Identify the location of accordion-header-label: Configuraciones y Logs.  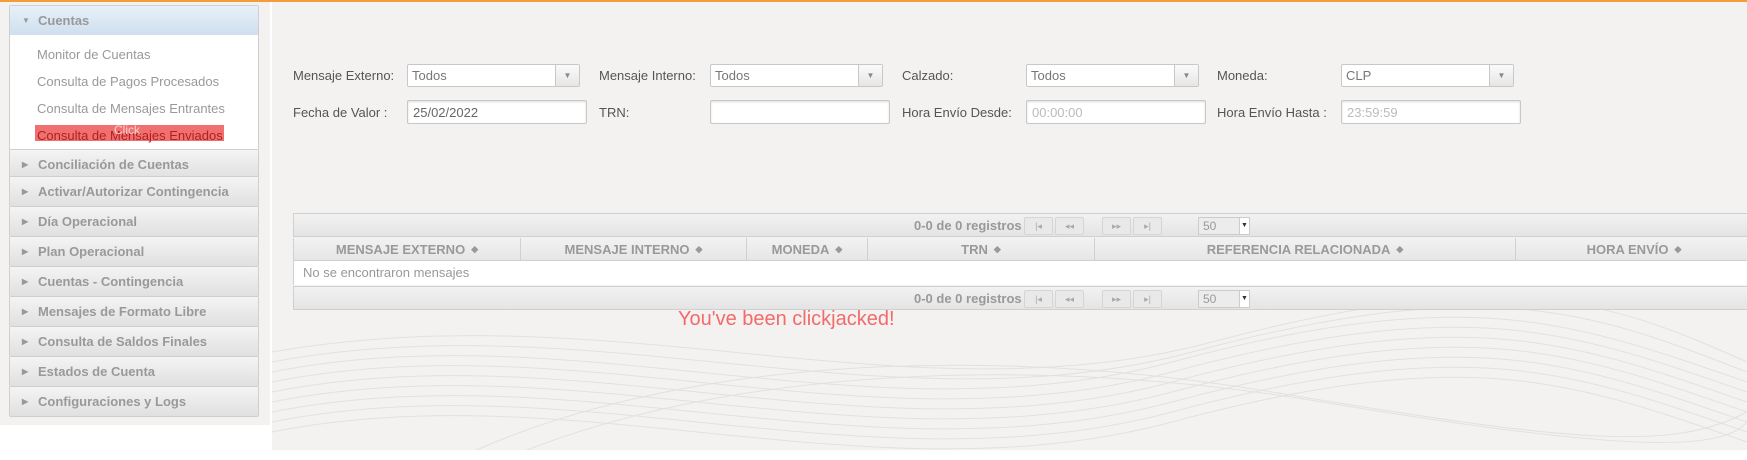
(112, 401).